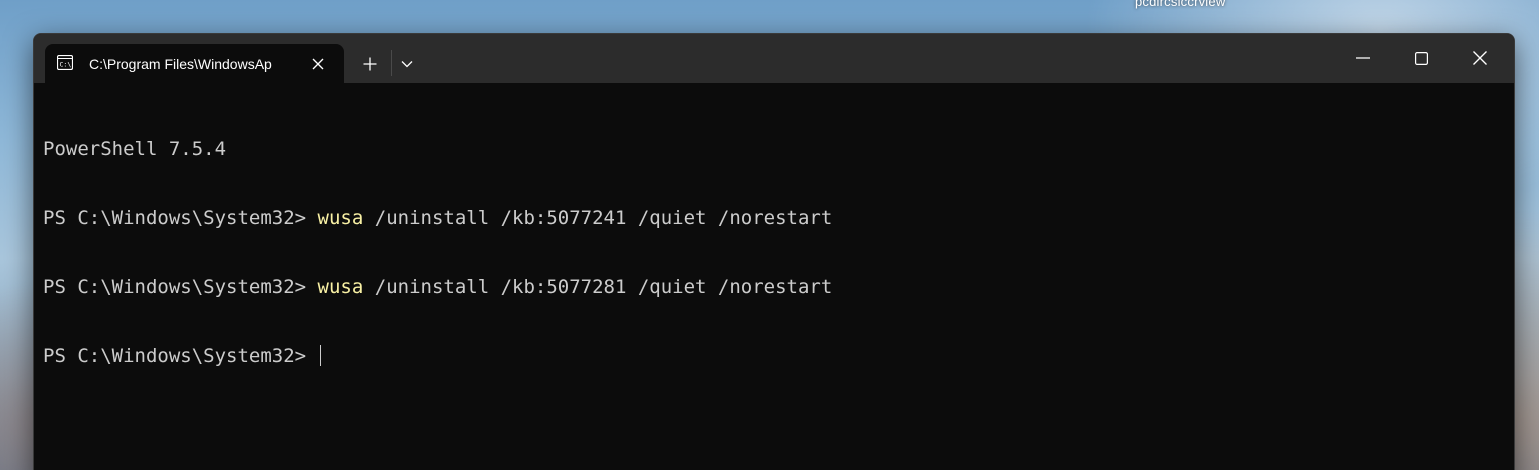 The width and height of the screenshot is (1539, 470). What do you see at coordinates (598, 287) in the screenshot?
I see `command-args: /uninstall /kb:5077281 /quiet /norestart` at bounding box center [598, 287].